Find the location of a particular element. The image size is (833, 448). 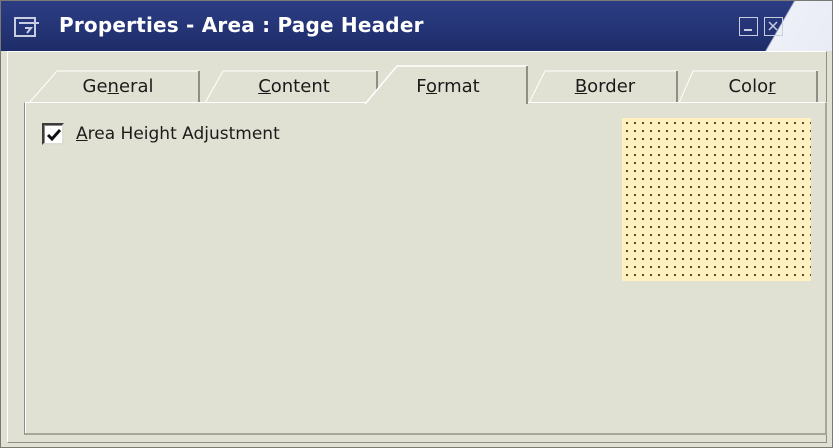

tab-general-label: General is located at coordinates (118, 86).